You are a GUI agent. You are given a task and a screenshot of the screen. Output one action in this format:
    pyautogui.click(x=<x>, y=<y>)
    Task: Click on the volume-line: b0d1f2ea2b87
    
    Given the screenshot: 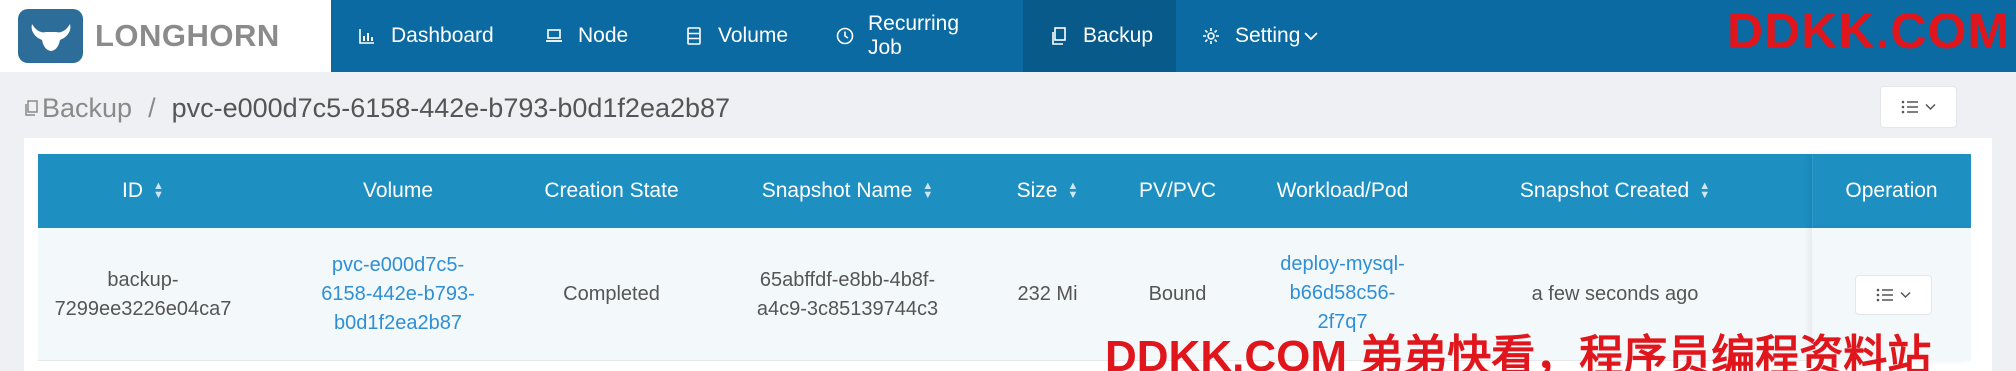 What is the action you would take?
    pyautogui.click(x=398, y=323)
    